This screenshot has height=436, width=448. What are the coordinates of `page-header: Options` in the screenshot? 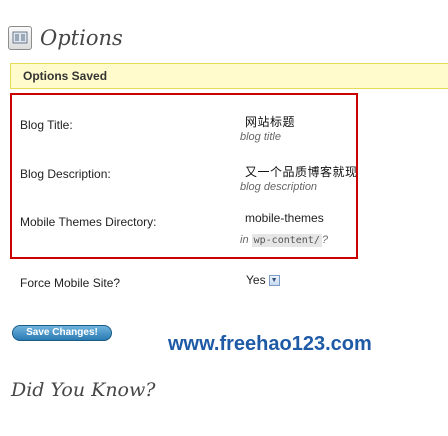 It's located at (65, 38).